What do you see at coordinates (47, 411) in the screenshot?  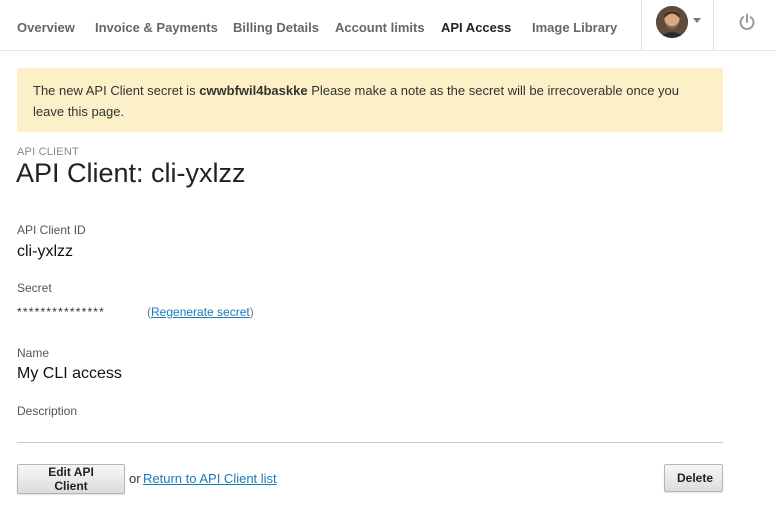 I see `description-label: Description` at bounding box center [47, 411].